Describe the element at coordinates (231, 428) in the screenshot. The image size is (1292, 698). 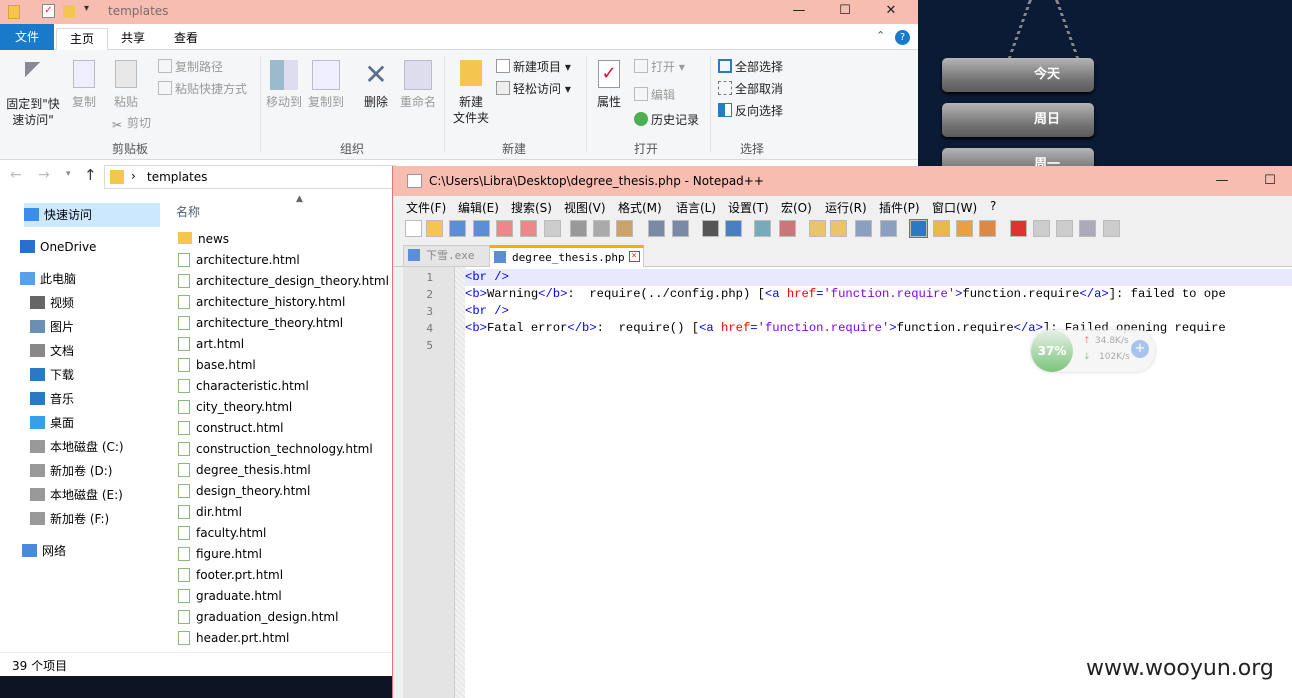
I see `file-item: construct.html` at that location.